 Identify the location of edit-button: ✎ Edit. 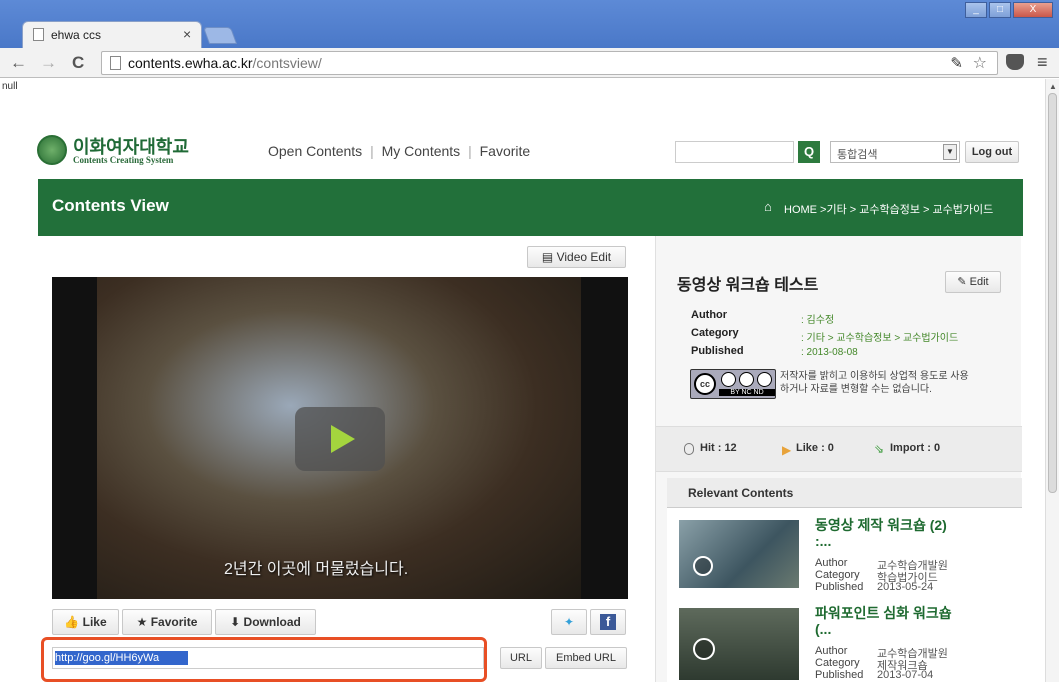
(973, 282).